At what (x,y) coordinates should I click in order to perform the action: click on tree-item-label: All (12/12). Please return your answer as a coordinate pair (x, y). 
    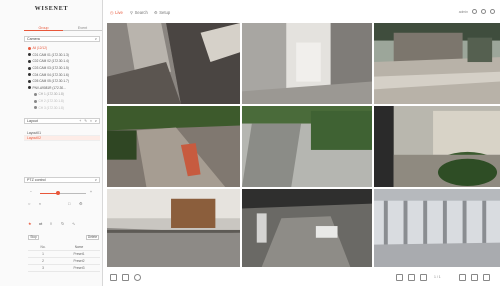
    Looking at the image, I should click on (40, 48).